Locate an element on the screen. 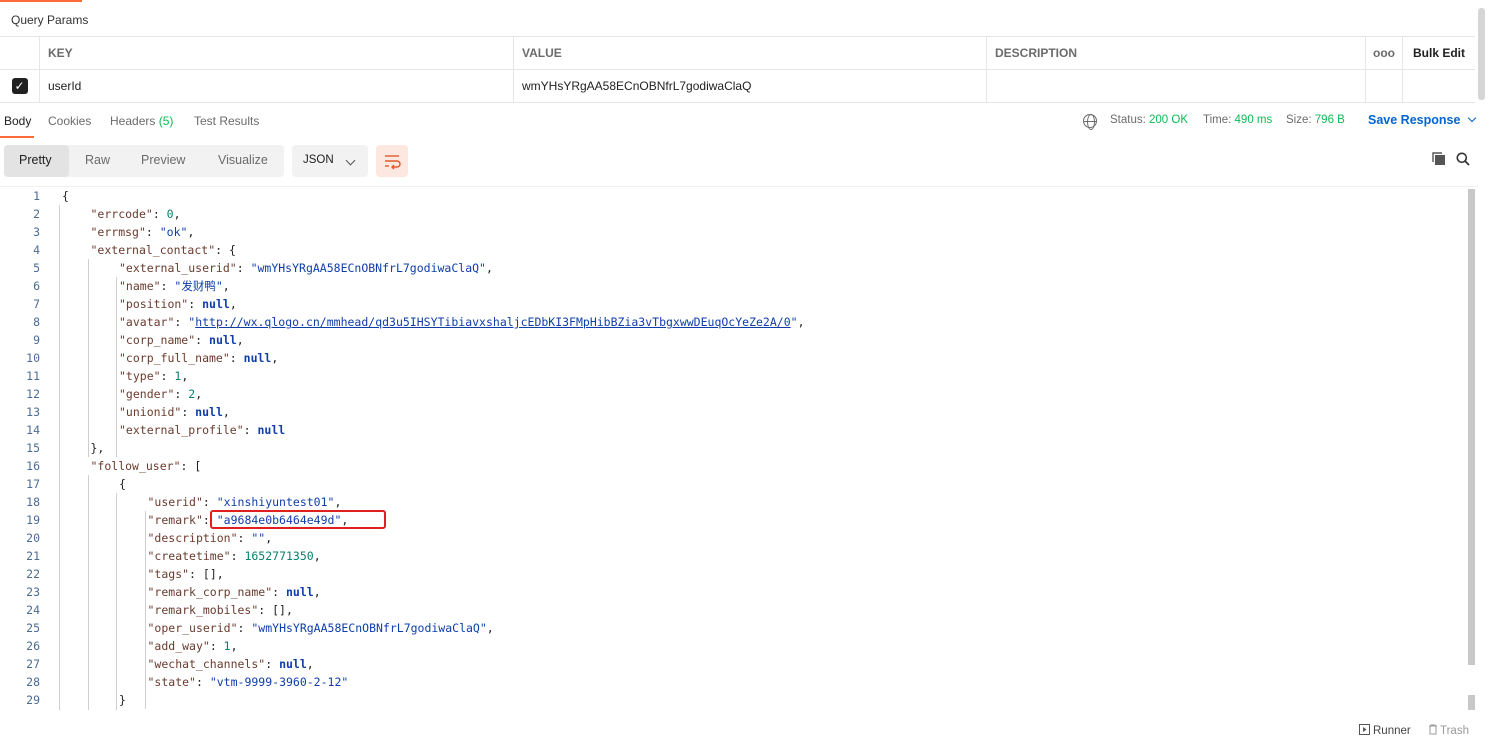 The width and height of the screenshot is (1495, 738). code-line: 6 "name": "发财鸭", is located at coordinates (730, 286).